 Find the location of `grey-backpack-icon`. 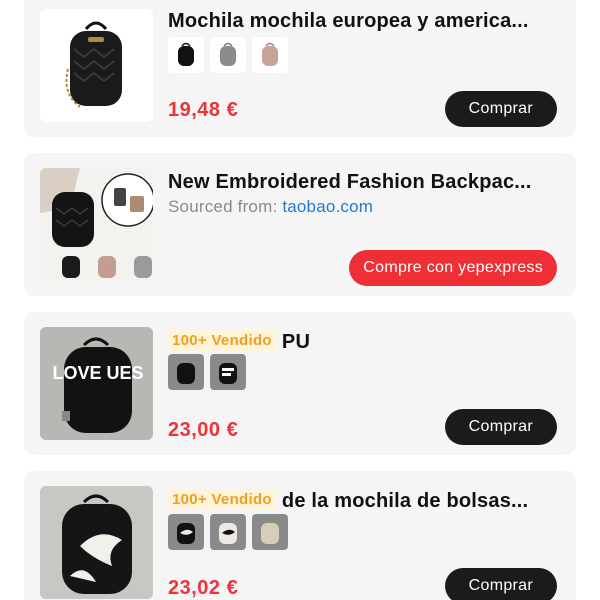

grey-backpack-icon is located at coordinates (228, 54).